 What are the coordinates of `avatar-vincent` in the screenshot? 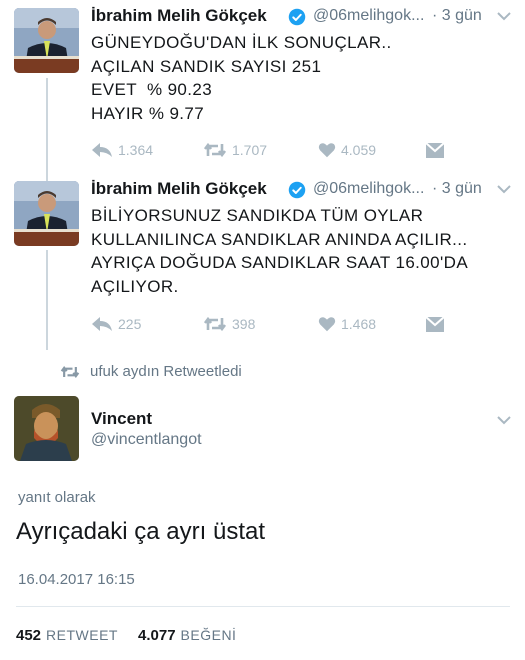 It's located at (46, 428).